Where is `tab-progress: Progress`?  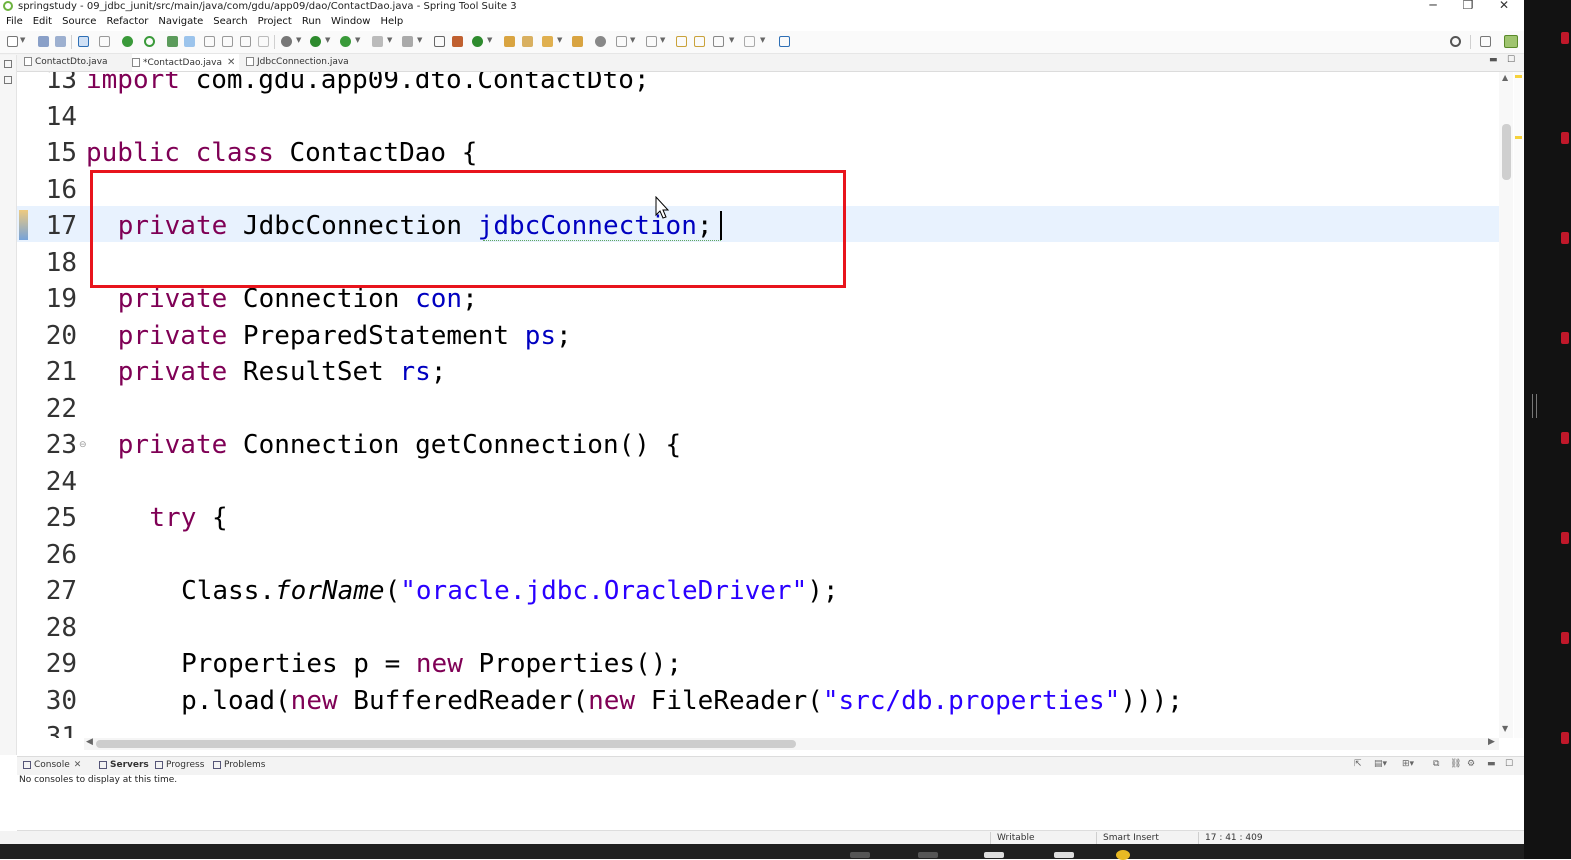
tab-progress: Progress is located at coordinates (179, 766).